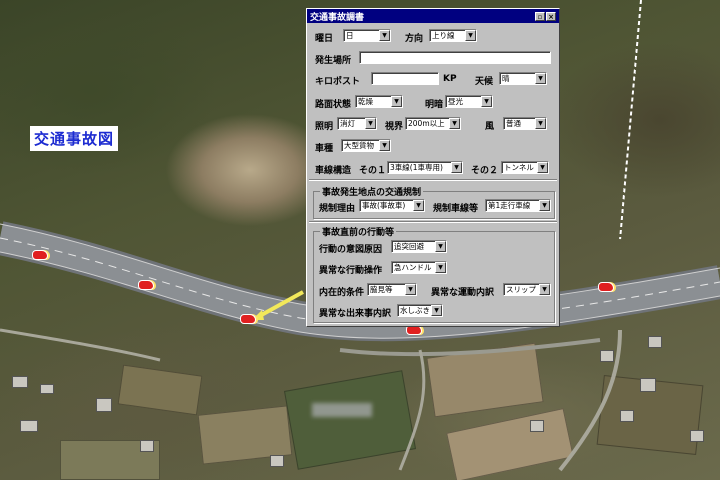 The height and width of the screenshot is (480, 720). Describe the element at coordinates (342, 293) in the screenshot. I see `internal-condition-label: 内在的条件` at that location.